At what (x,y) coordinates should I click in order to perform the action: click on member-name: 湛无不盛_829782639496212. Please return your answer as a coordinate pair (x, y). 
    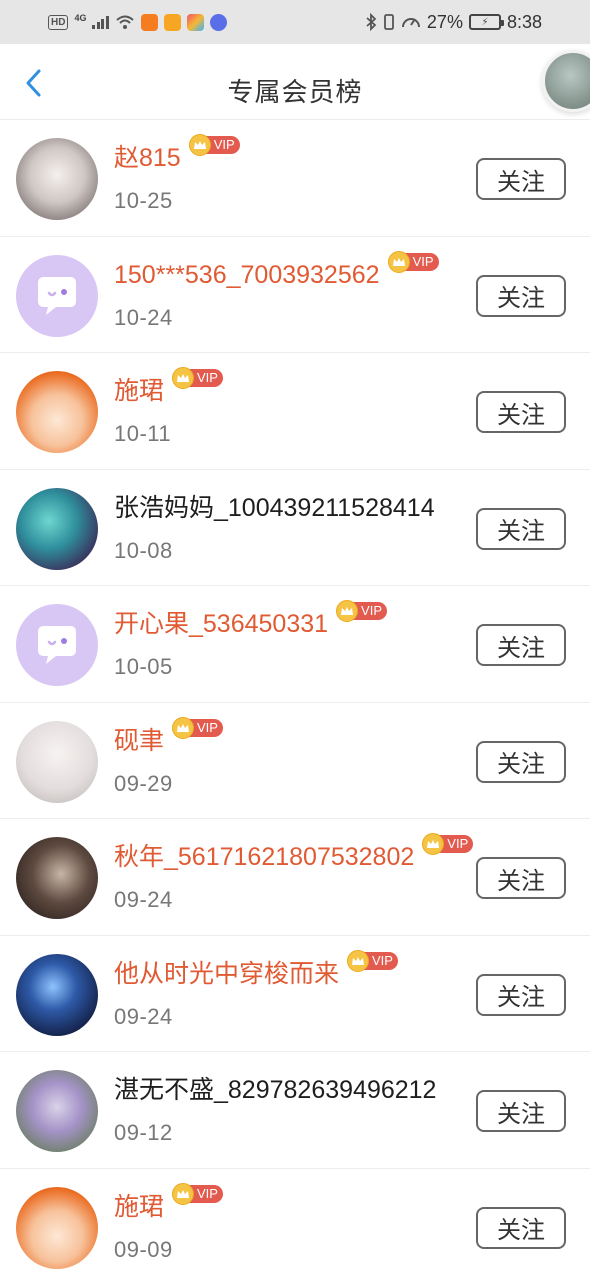
    Looking at the image, I should click on (275, 1090).